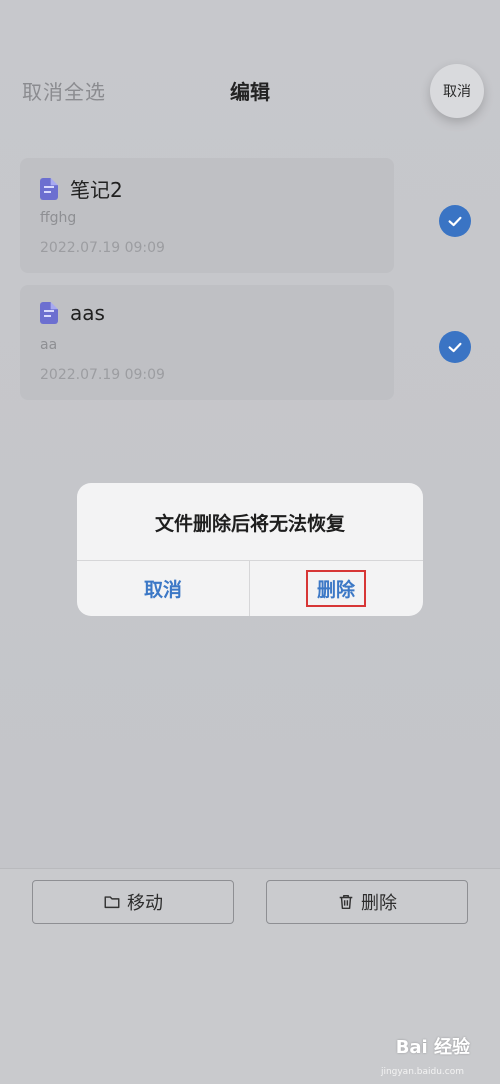  I want to click on page-title: 编辑, so click(250, 92).